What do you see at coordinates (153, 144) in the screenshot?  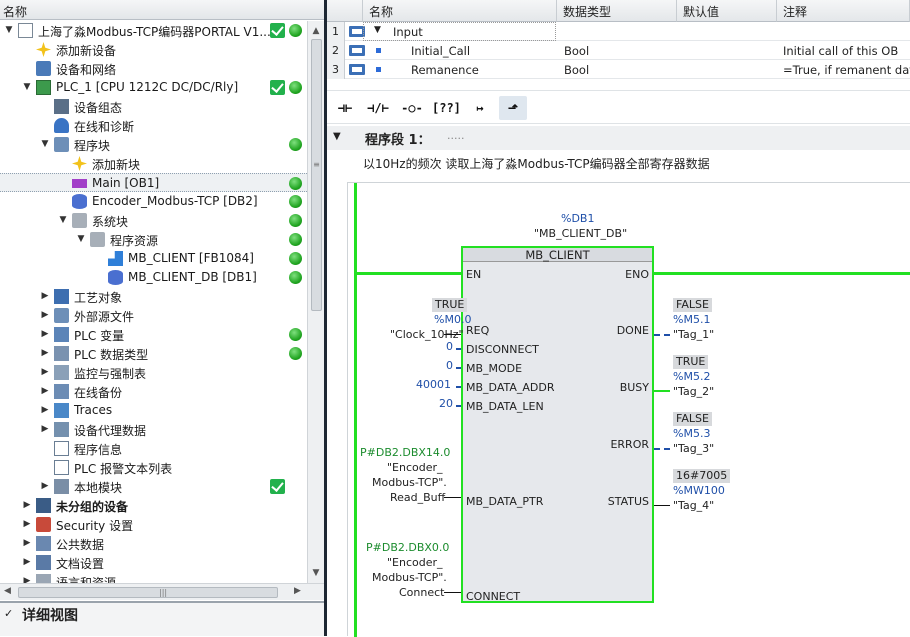 I see `tree-item: ▼ 程序块` at bounding box center [153, 144].